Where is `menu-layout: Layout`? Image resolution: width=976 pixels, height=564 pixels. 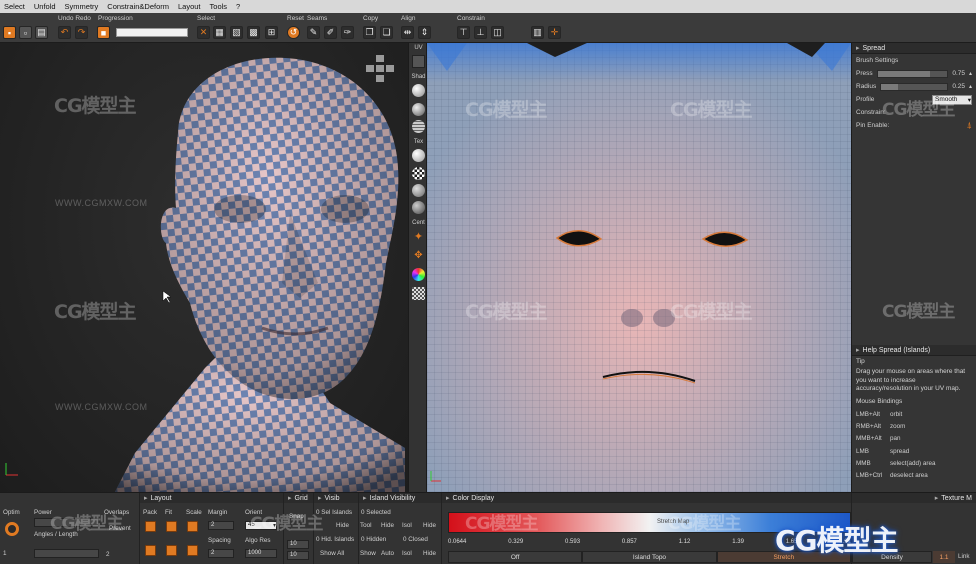
menu-layout: Layout is located at coordinates (189, 6).